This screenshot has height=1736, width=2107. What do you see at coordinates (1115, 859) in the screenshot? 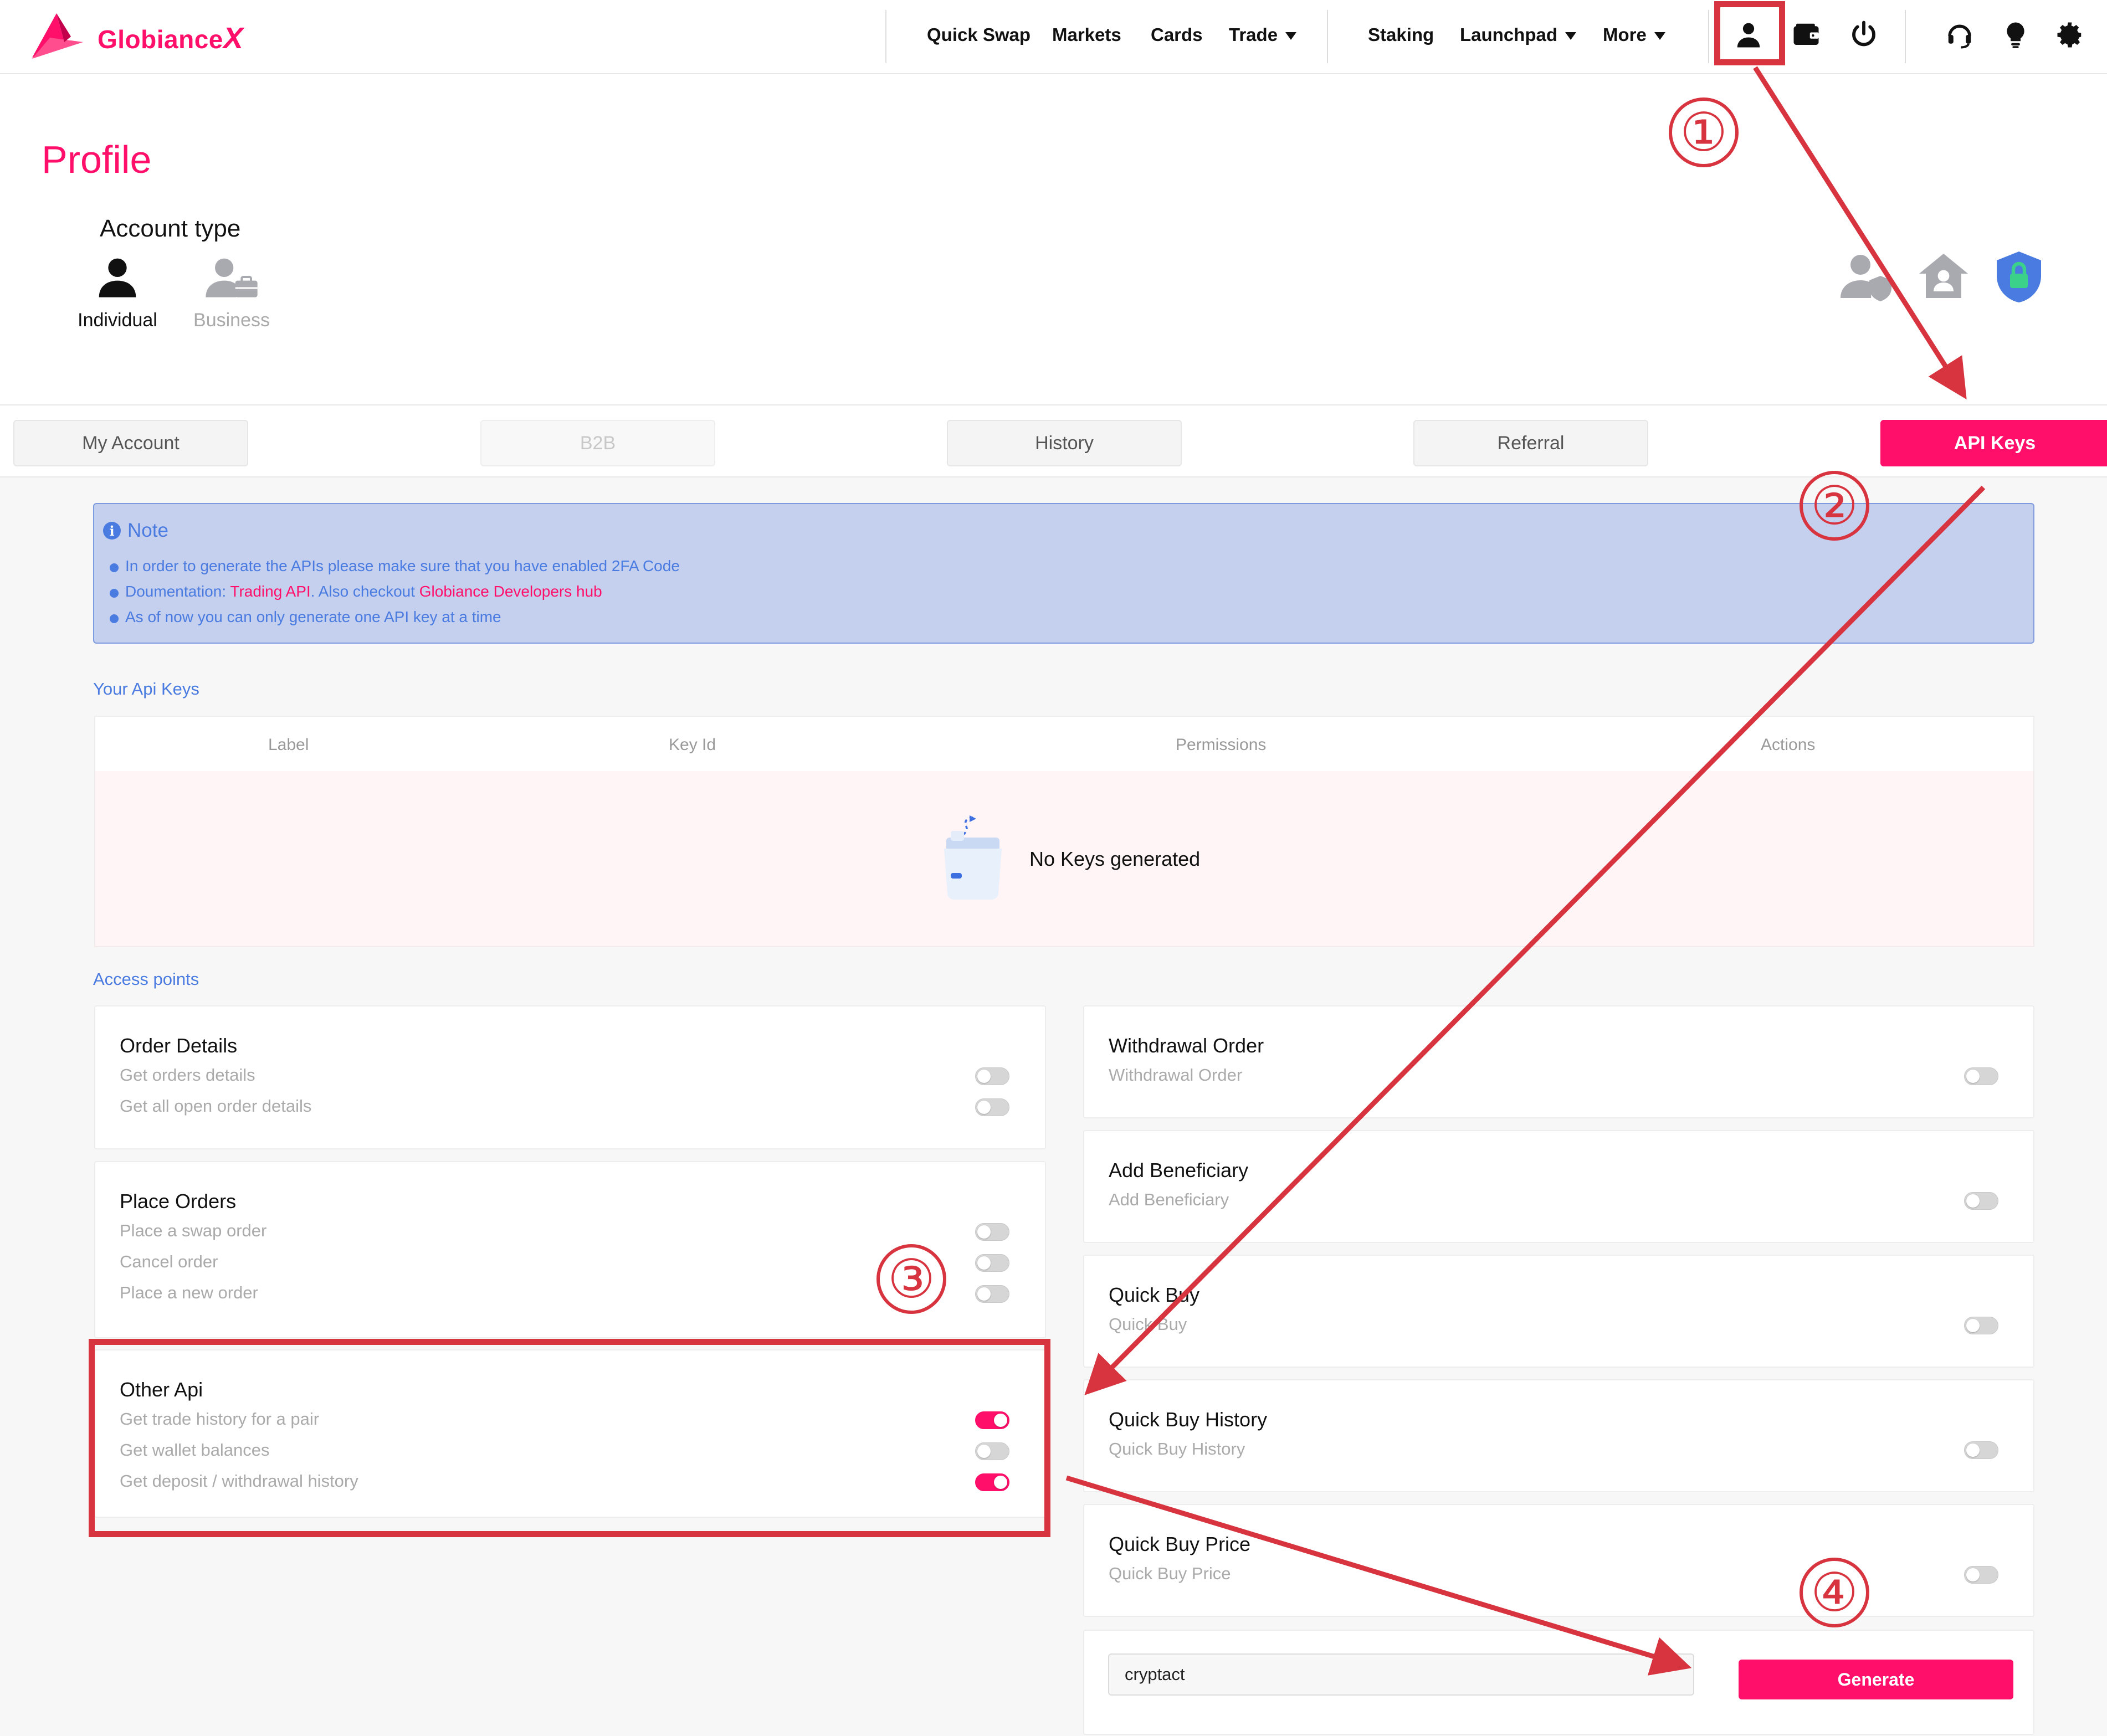
I see `empty-state-text: No Keys generated` at bounding box center [1115, 859].